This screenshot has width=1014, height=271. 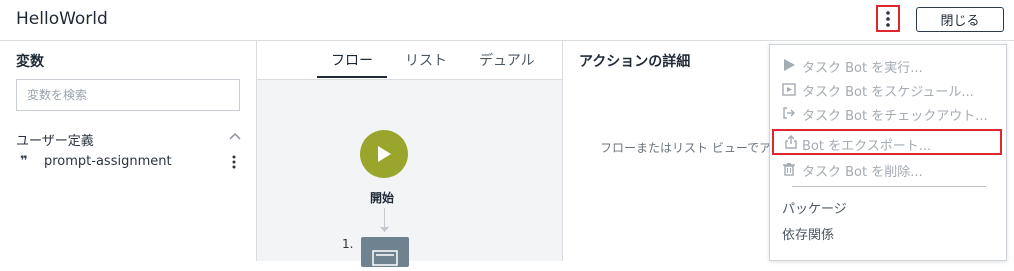 I want to click on user-defined-section-label: ユーザー定義, so click(x=55, y=141).